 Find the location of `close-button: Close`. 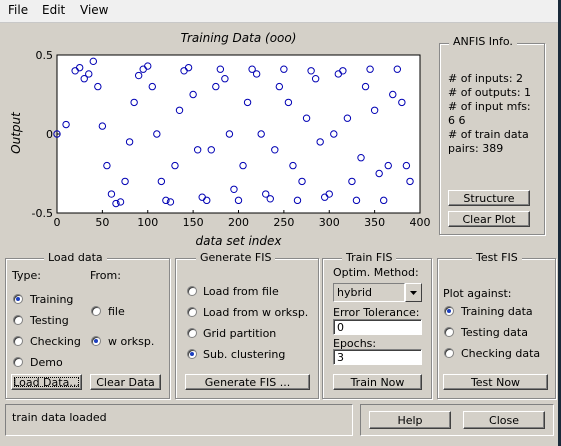

close-button: Close is located at coordinates (504, 420).